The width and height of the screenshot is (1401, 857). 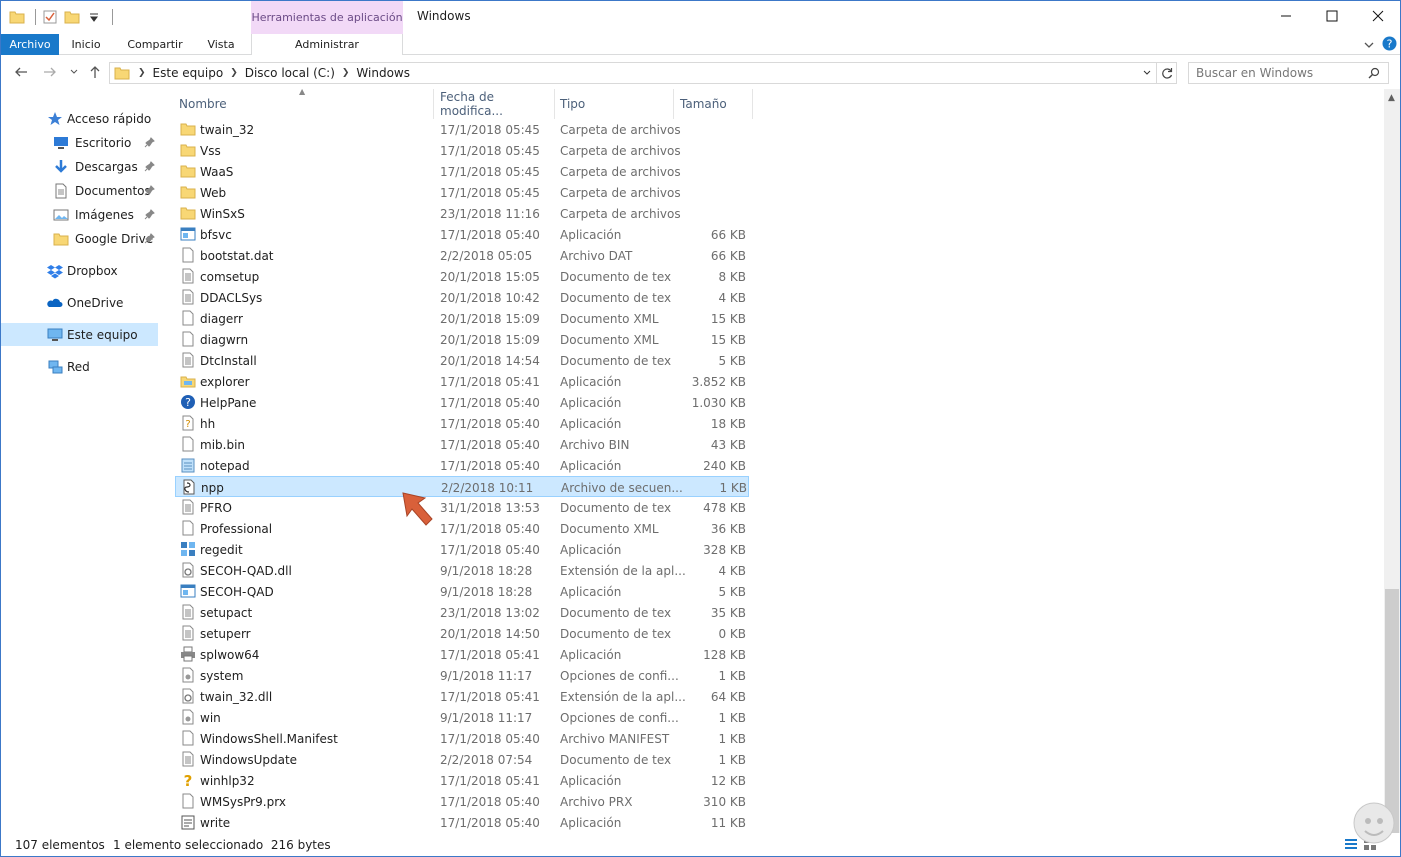 I want to click on folder-icon, so click(x=17, y=17).